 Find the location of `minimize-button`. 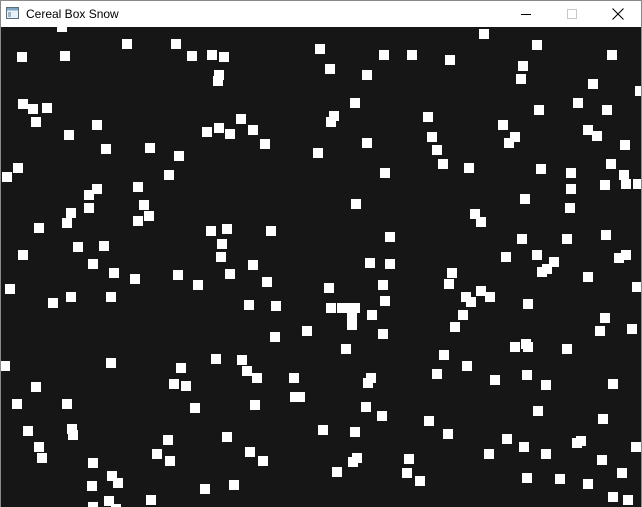

minimize-button is located at coordinates (526, 14).